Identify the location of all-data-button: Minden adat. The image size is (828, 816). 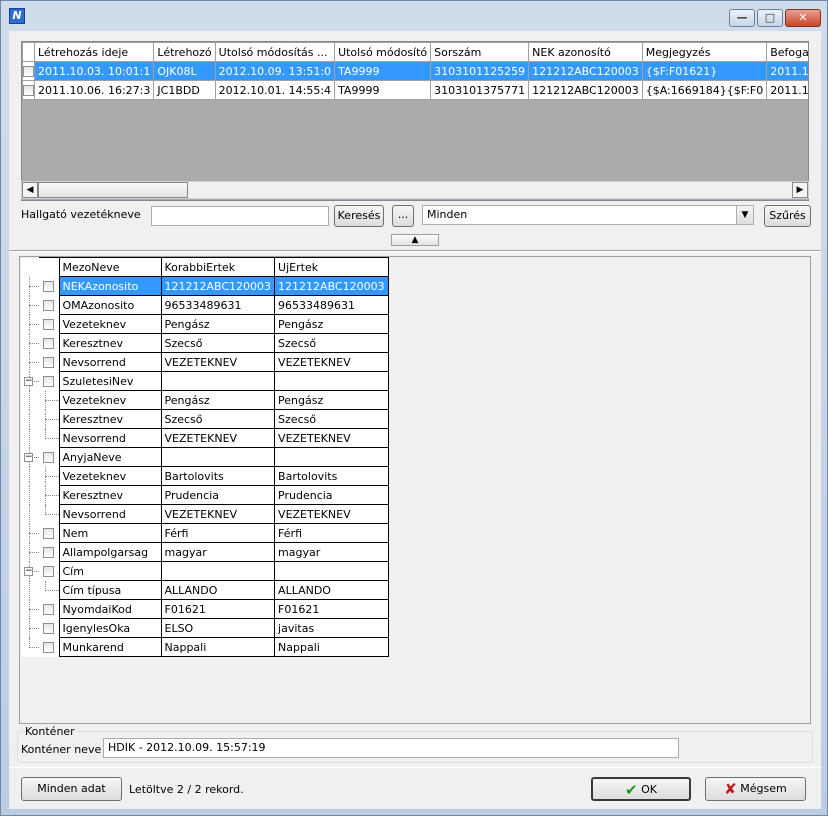
(71, 789).